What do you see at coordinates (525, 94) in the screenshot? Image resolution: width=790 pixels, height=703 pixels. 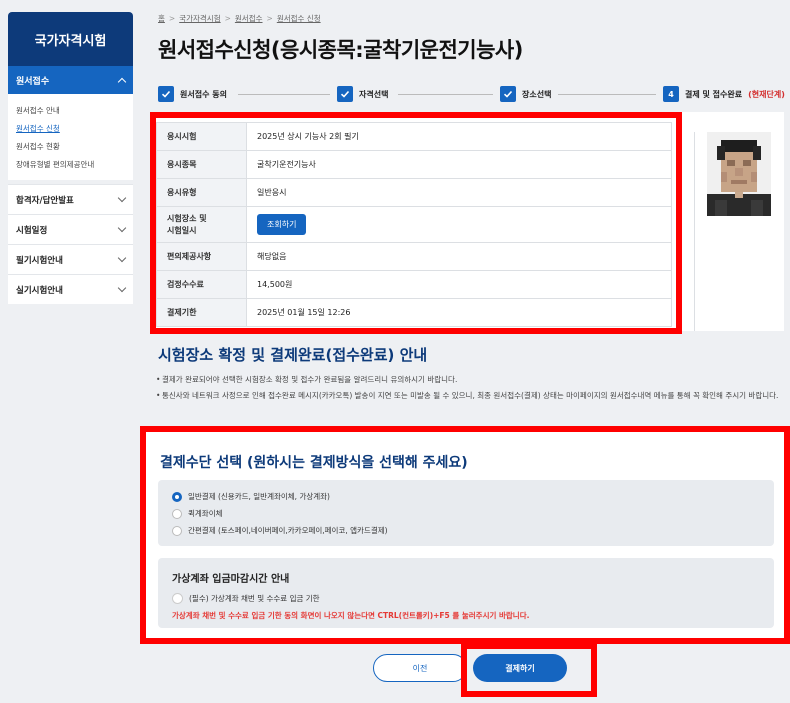 I see `step-location: 장소선택` at bounding box center [525, 94].